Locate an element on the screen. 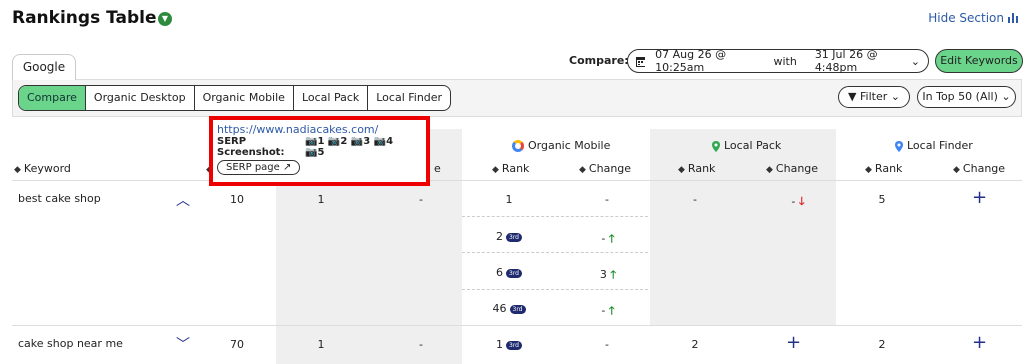 The height and width of the screenshot is (364, 1032). keyword-cell: cake shop near me is located at coordinates (70, 343).